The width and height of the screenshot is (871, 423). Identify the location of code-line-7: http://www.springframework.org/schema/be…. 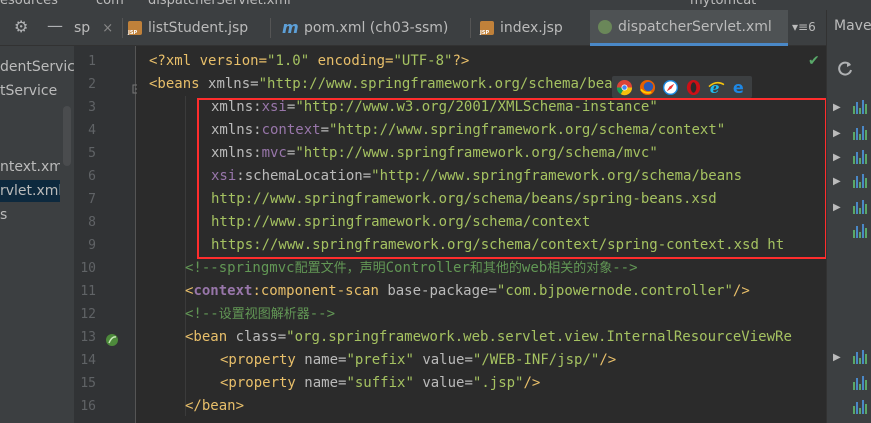
(464, 199).